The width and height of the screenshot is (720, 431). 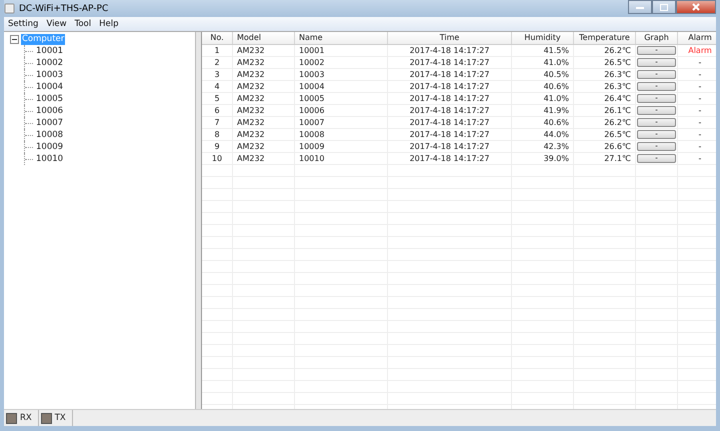 What do you see at coordinates (341, 146) in the screenshot?
I see `table-cell: 10009` at bounding box center [341, 146].